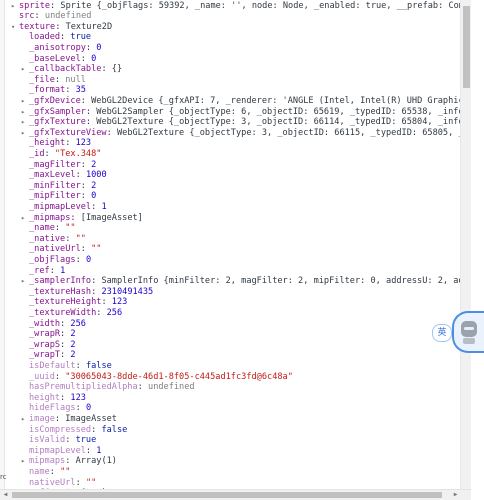 The width and height of the screenshot is (484, 500). Describe the element at coordinates (45, 37) in the screenshot. I see `property-key: loaded` at that location.